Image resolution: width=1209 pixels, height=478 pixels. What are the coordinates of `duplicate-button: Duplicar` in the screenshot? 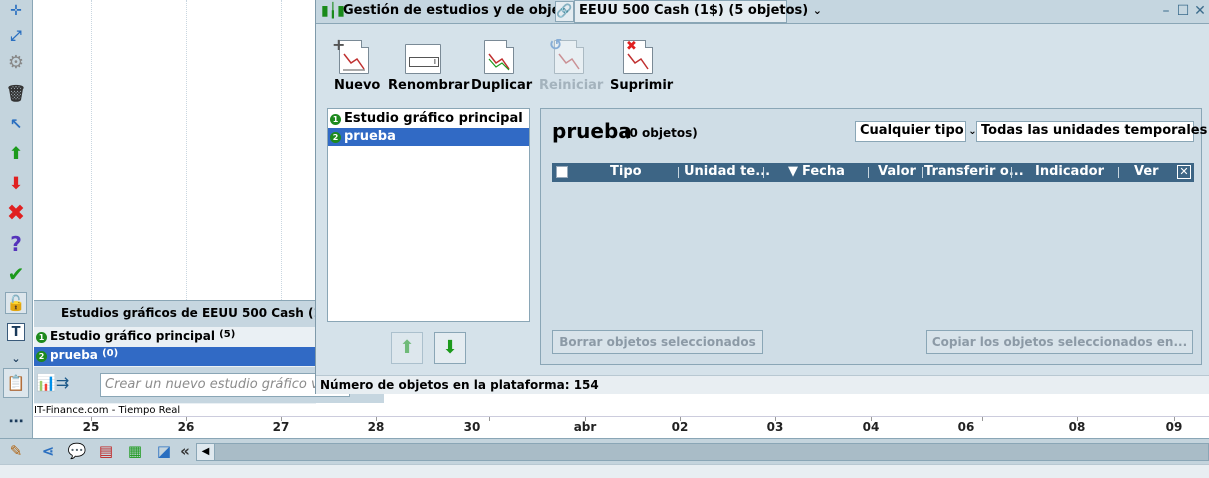 It's located at (501, 70).